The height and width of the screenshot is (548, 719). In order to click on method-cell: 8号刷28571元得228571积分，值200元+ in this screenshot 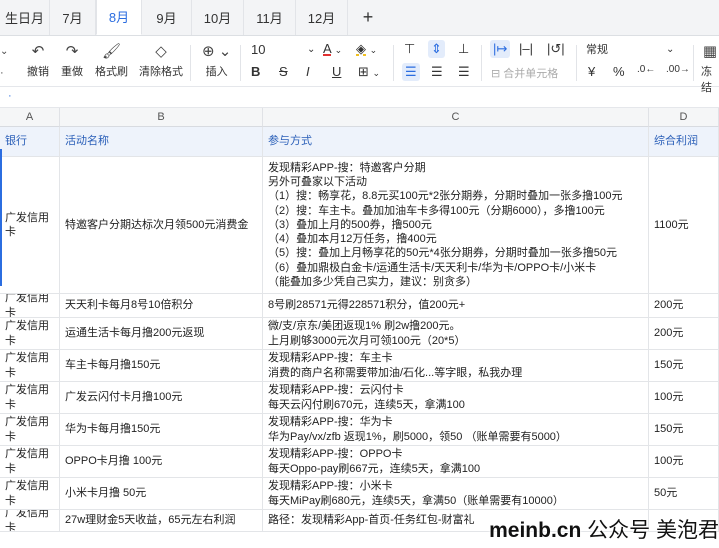, I will do `click(456, 305)`.